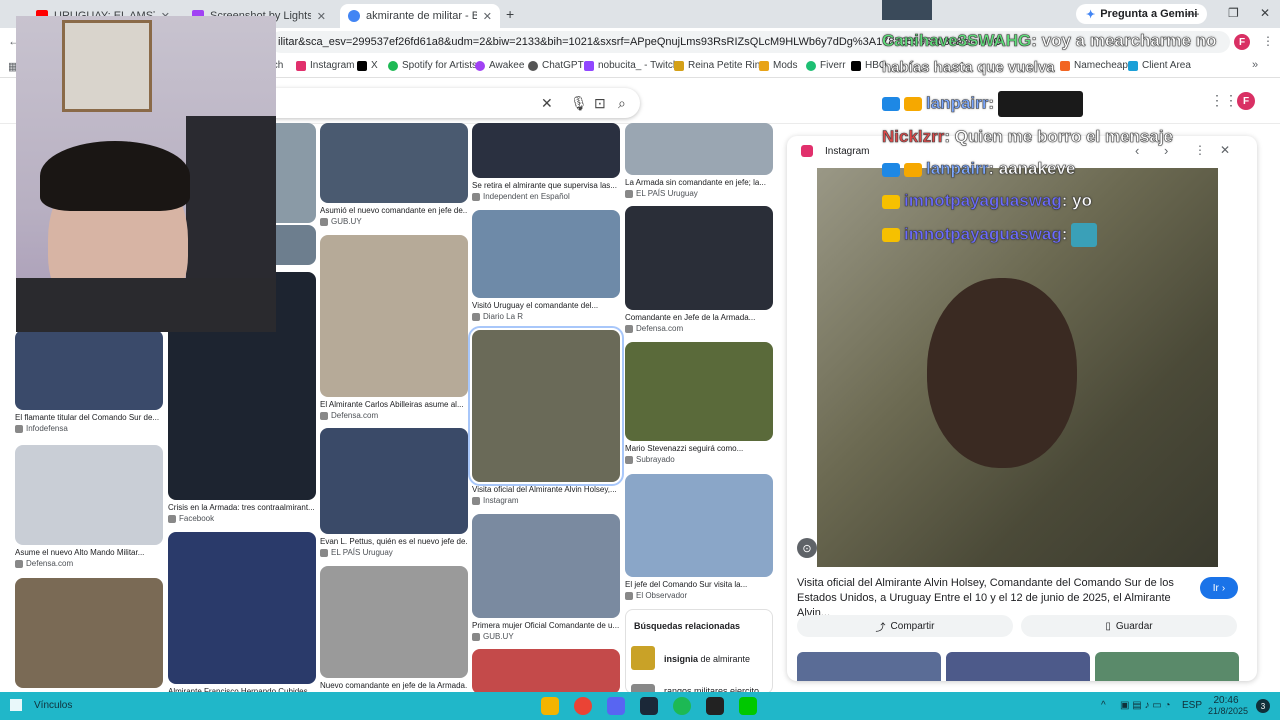 The height and width of the screenshot is (720, 1280). What do you see at coordinates (1268, 41) in the screenshot?
I see `menu-icon: ⋮` at bounding box center [1268, 41].